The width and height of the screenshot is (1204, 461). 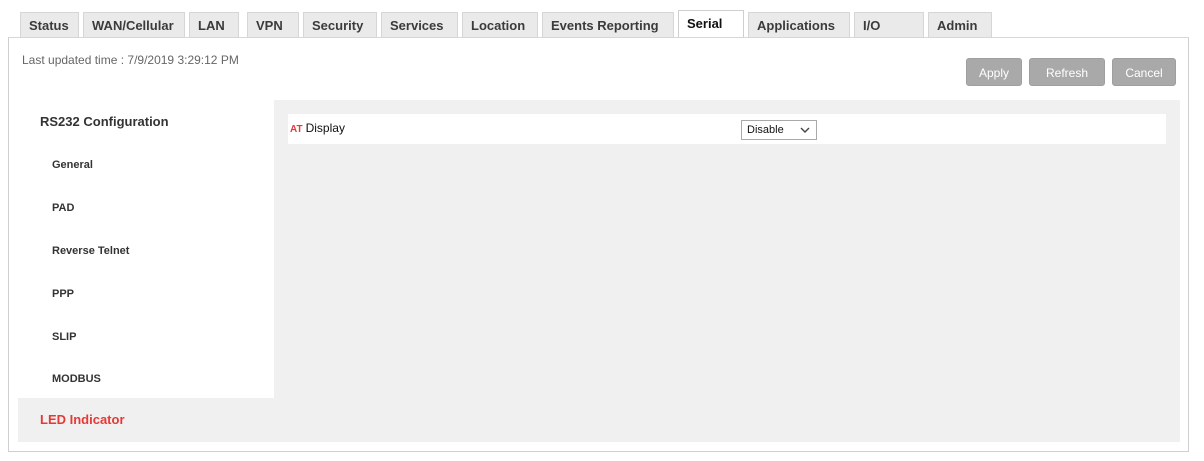 What do you see at coordinates (419, 25) in the screenshot?
I see `tab-services: Services` at bounding box center [419, 25].